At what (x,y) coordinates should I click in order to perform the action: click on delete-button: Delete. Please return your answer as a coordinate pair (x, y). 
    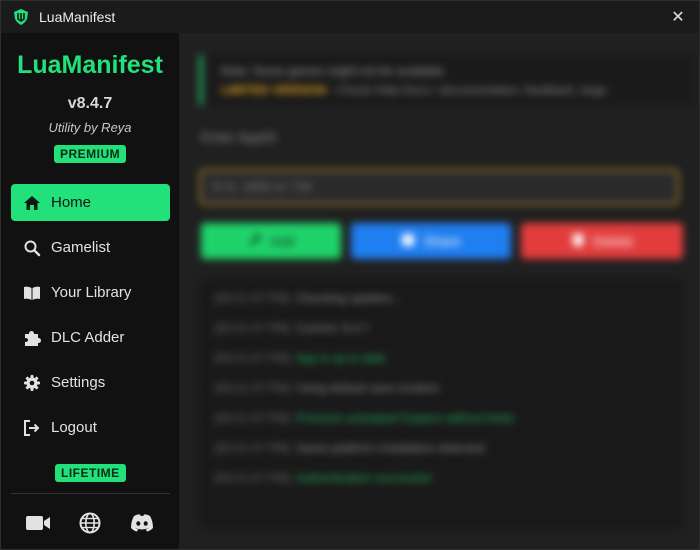
    Looking at the image, I should click on (602, 241).